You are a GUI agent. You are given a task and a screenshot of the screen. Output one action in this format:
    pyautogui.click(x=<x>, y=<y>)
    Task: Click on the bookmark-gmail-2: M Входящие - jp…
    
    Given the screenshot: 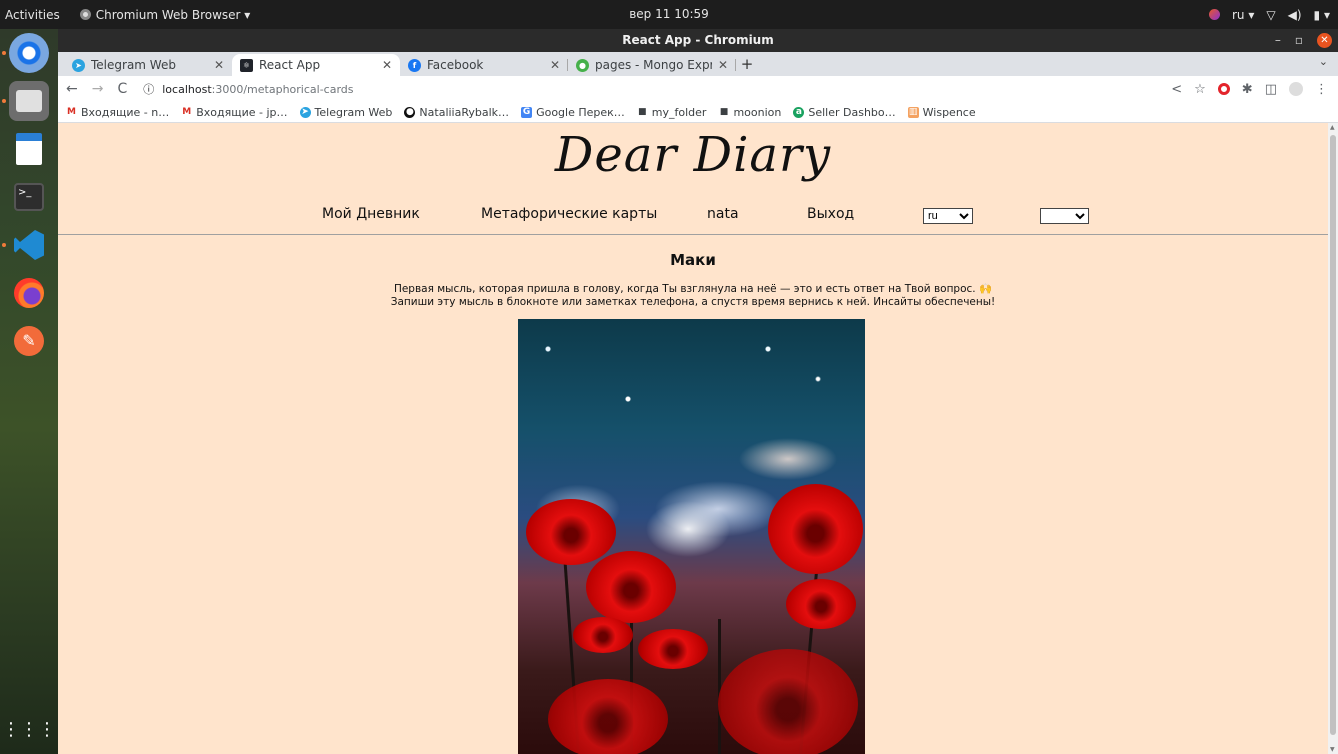 What is the action you would take?
    pyautogui.click(x=234, y=112)
    